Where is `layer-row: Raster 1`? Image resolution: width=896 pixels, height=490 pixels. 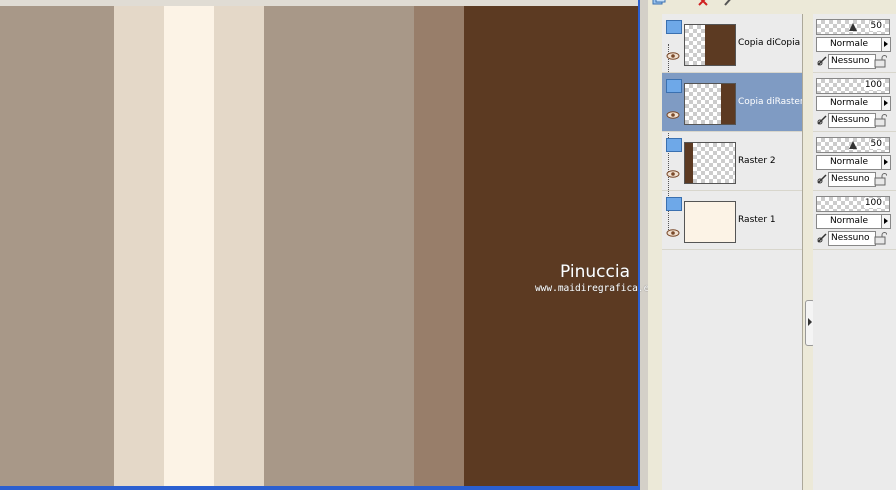
layer-row: Raster 1 is located at coordinates (732, 220).